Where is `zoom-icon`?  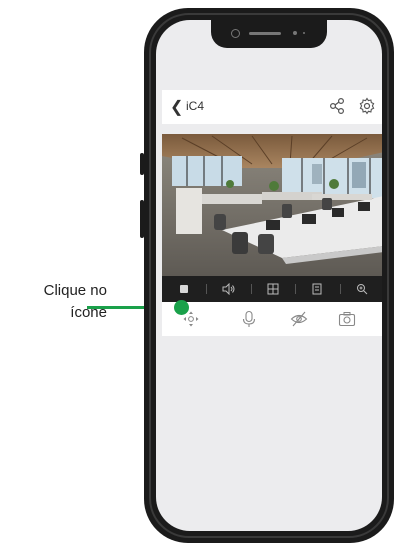 zoom-icon is located at coordinates (362, 289).